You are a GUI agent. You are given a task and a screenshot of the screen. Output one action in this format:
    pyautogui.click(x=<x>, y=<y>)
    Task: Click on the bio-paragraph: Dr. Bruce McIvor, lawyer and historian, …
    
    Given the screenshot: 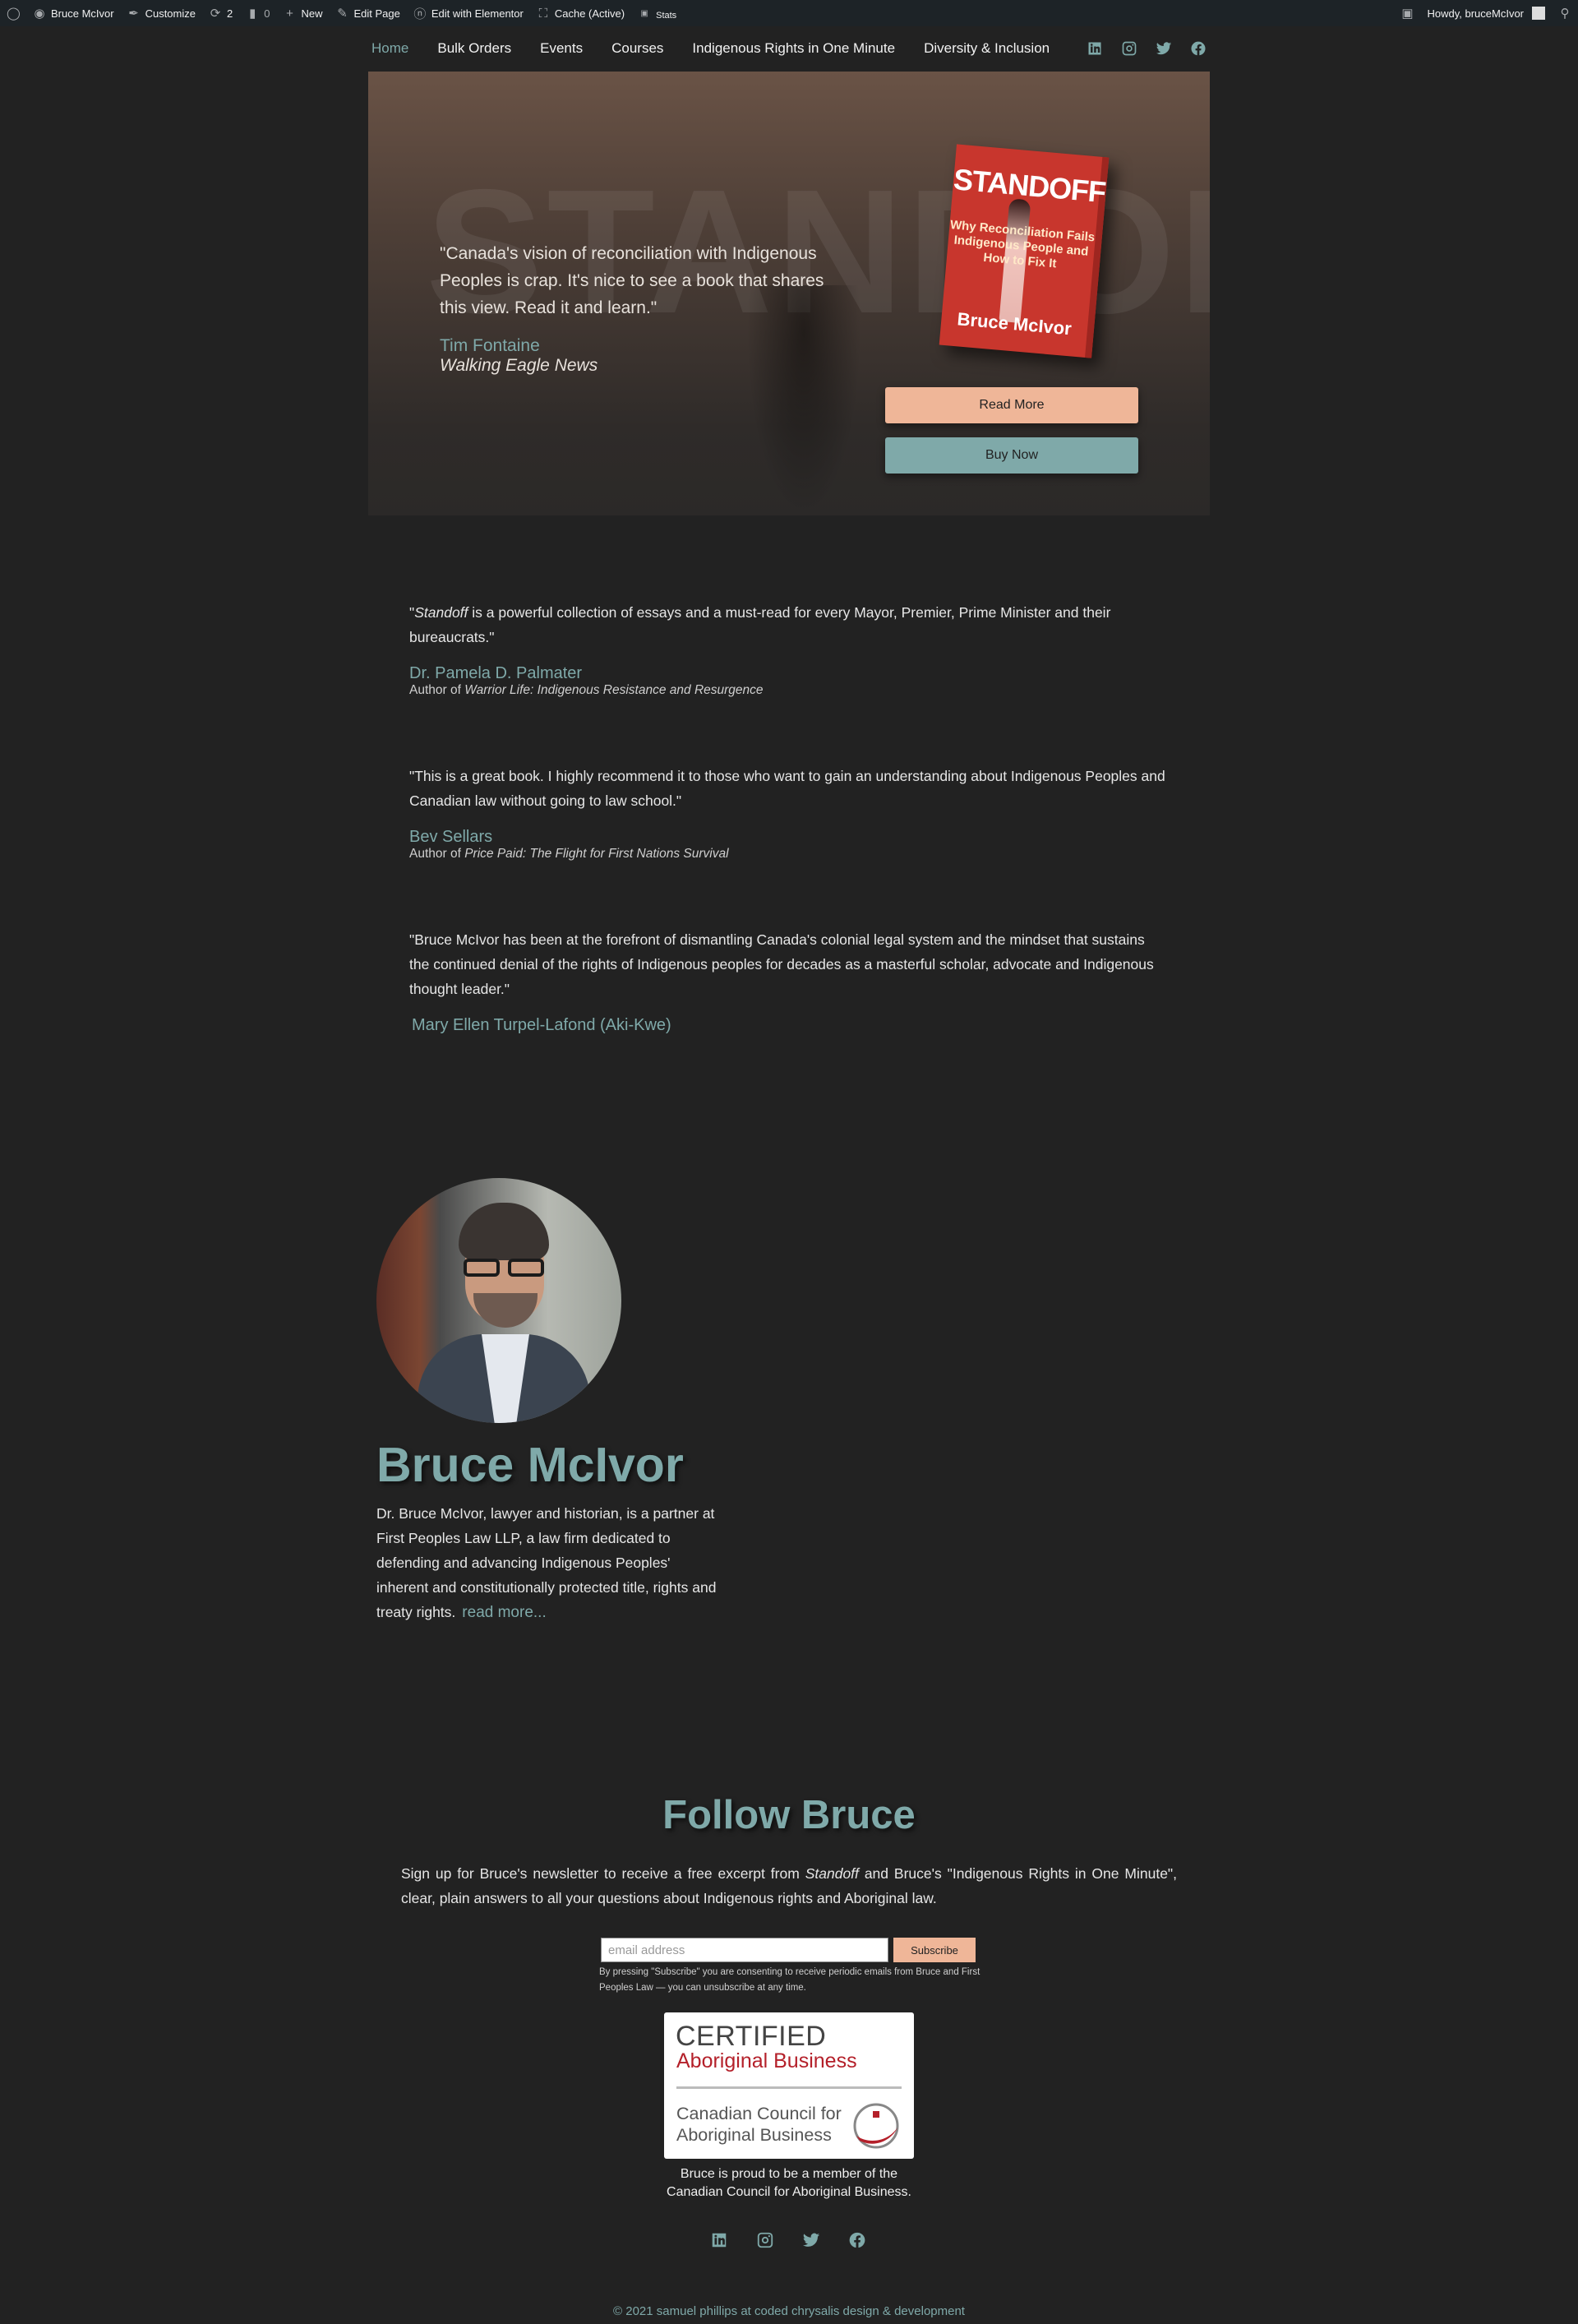 What is the action you would take?
    pyautogui.click(x=546, y=1562)
    